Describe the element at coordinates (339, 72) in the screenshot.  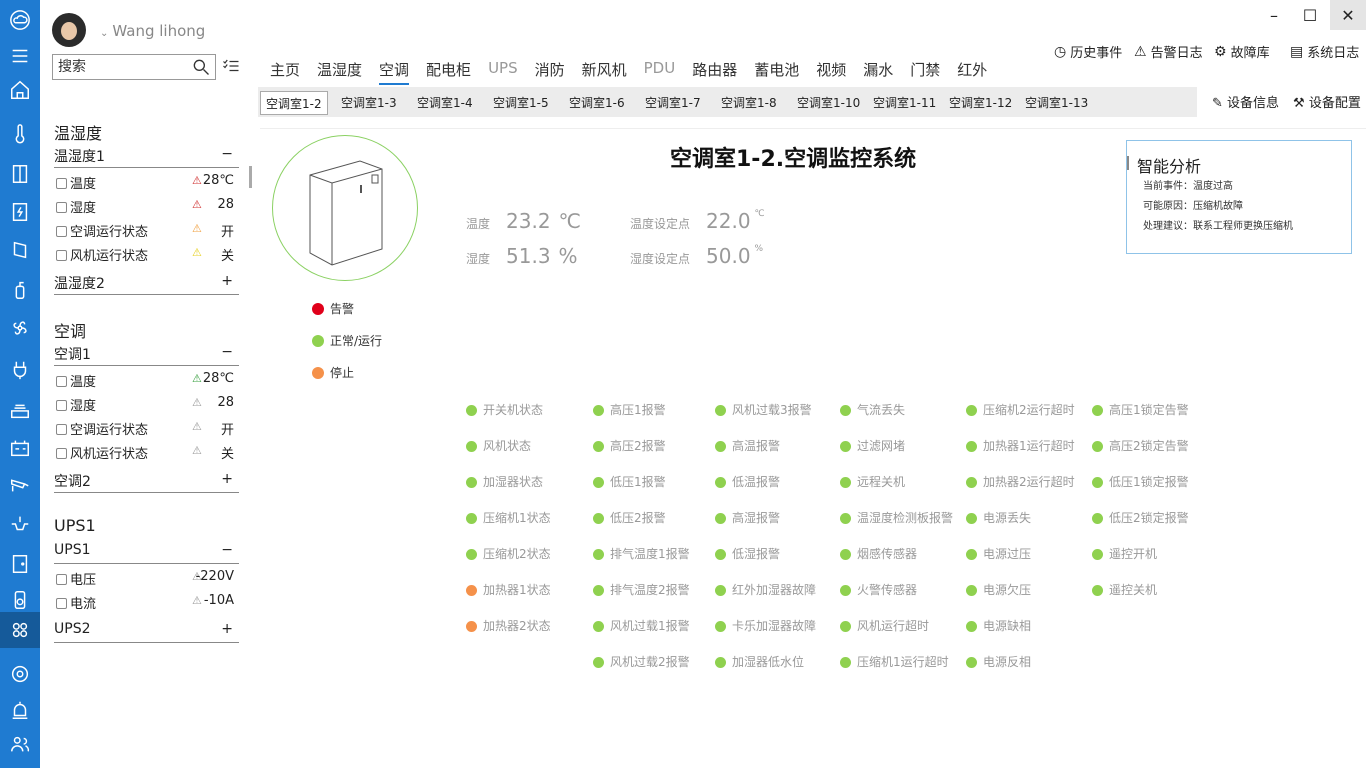
I see `tab-温湿度: 温湿度` at that location.